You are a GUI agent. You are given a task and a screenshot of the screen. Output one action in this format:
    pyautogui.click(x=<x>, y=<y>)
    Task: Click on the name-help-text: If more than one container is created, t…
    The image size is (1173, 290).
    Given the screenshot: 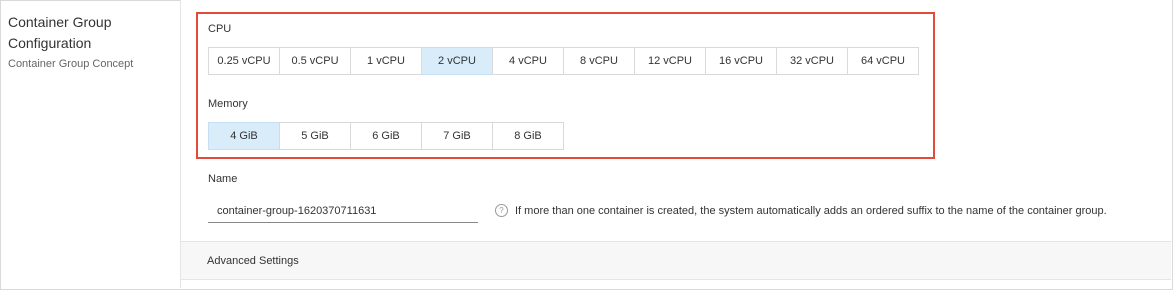 What is the action you would take?
    pyautogui.click(x=811, y=211)
    